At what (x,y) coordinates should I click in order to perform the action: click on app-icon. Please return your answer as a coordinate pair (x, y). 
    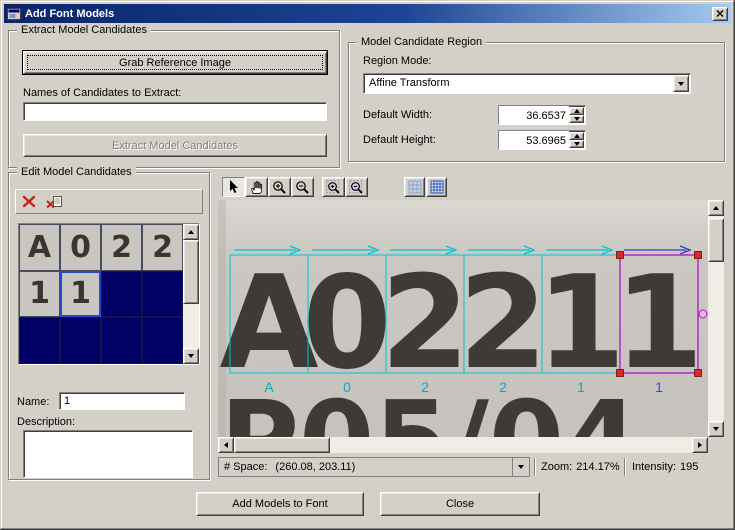
    Looking at the image, I should click on (14, 14).